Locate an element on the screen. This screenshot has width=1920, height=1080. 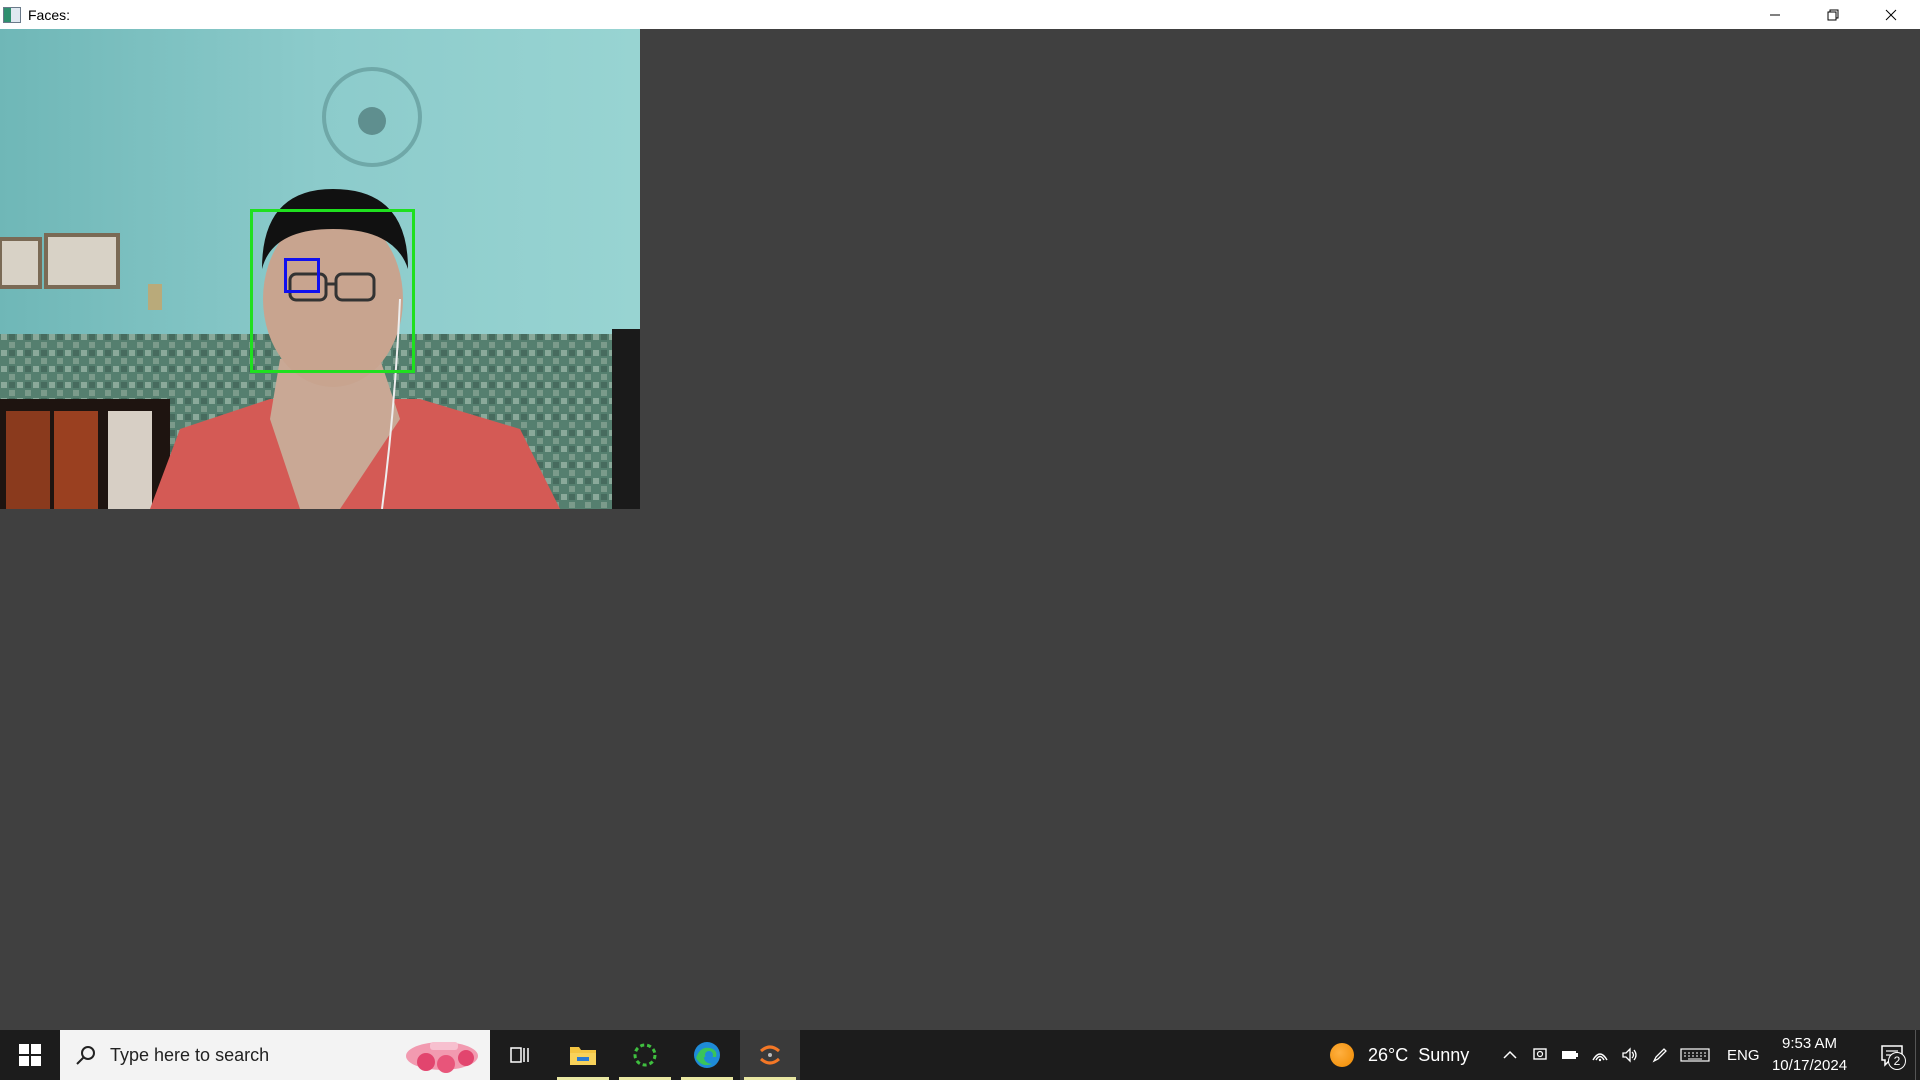
battery-button is located at coordinates (1570, 1055).